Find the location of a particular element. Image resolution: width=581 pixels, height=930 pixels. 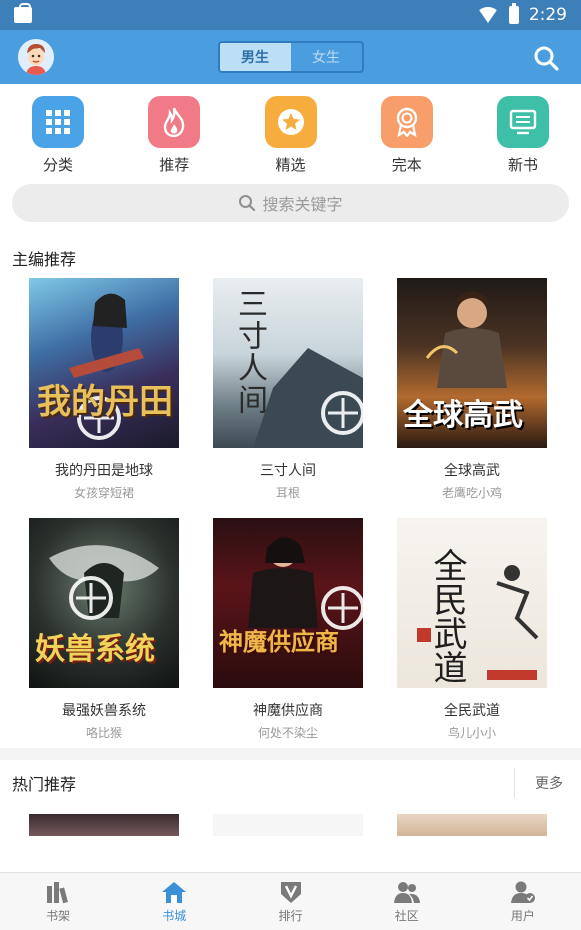

book-author: 耳根 is located at coordinates (287, 493).